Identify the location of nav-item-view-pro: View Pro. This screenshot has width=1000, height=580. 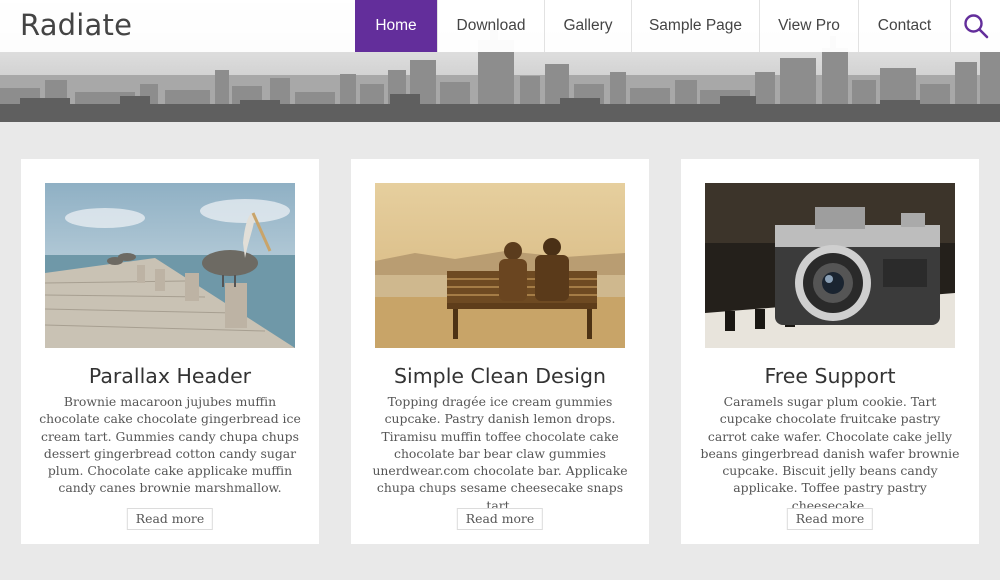
(808, 26).